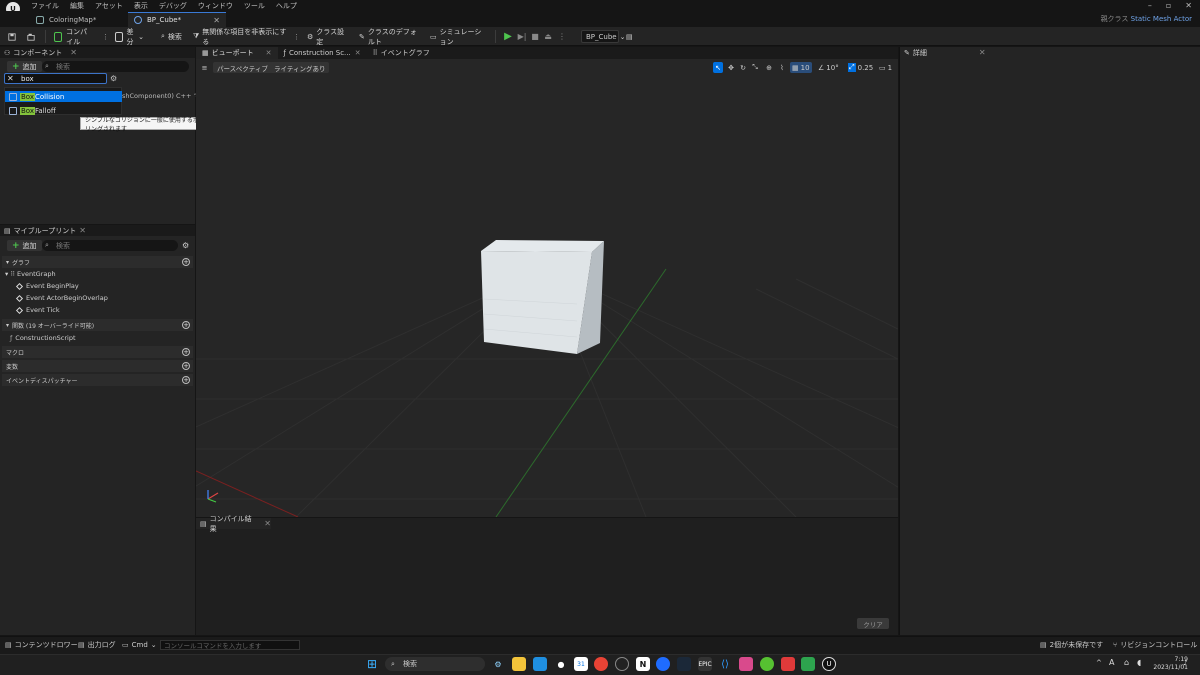 The image size is (1200, 675). Describe the element at coordinates (782, 67) in the screenshot. I see `surface-snap-icon: ⌇` at that location.